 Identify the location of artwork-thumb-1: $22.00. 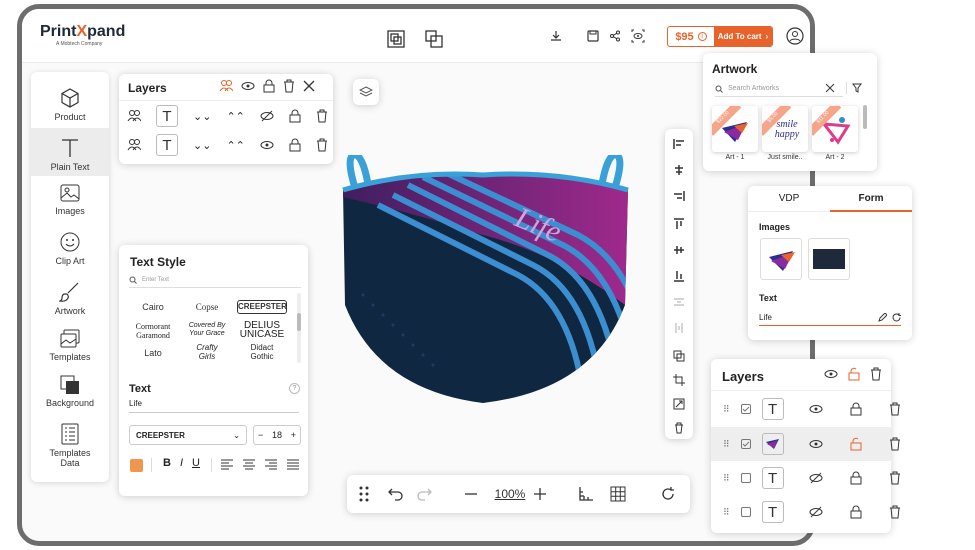
(735, 129).